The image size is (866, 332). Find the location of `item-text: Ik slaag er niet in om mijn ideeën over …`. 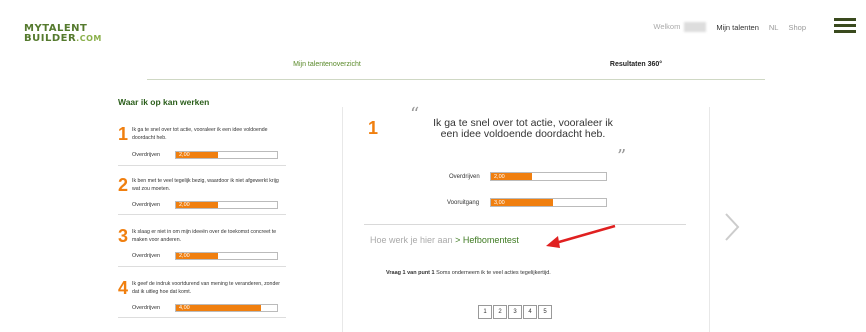

item-text: Ik slaag er niet in om mijn ideeën over … is located at coordinates (204, 236).